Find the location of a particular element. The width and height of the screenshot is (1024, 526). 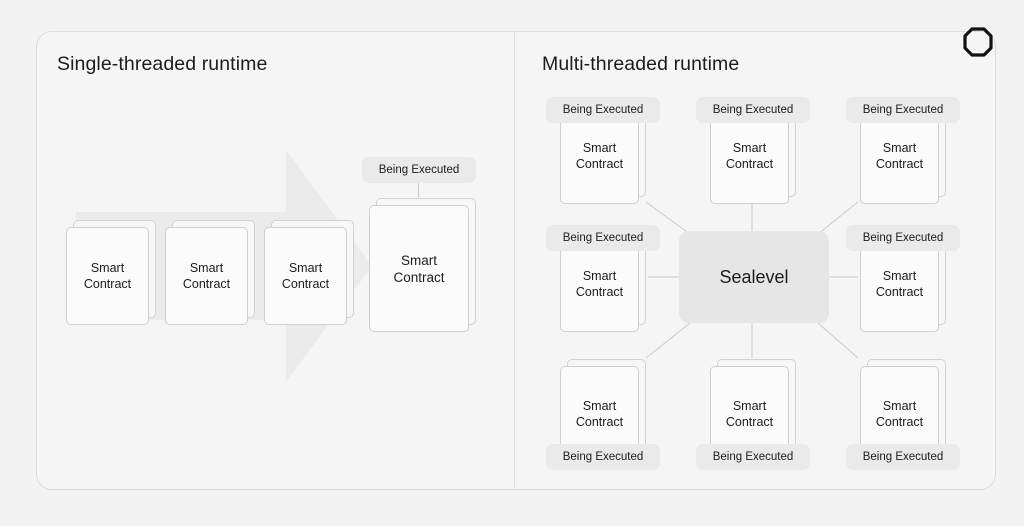

contract-card-active: Smart Contract is located at coordinates (422, 265).